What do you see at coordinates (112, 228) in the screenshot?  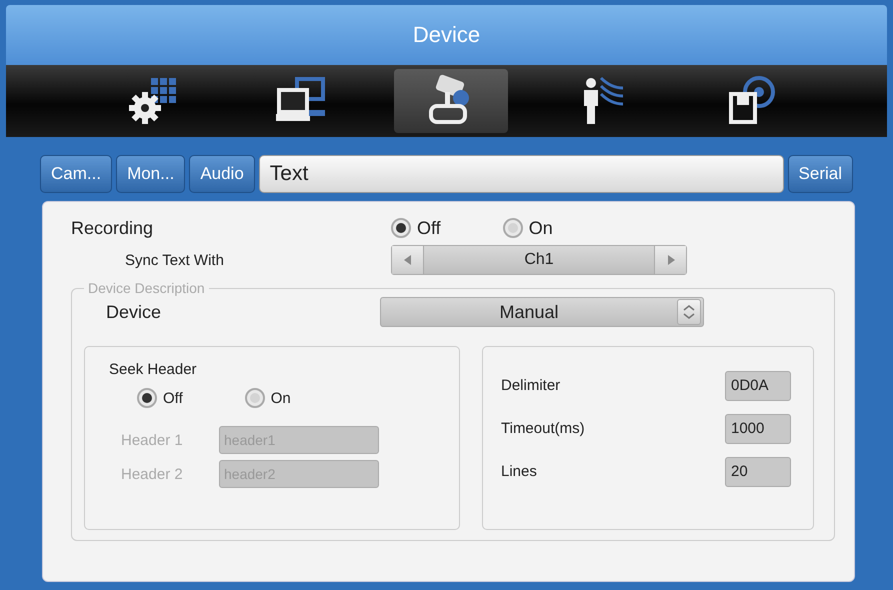 I see `recording-label: Recording` at bounding box center [112, 228].